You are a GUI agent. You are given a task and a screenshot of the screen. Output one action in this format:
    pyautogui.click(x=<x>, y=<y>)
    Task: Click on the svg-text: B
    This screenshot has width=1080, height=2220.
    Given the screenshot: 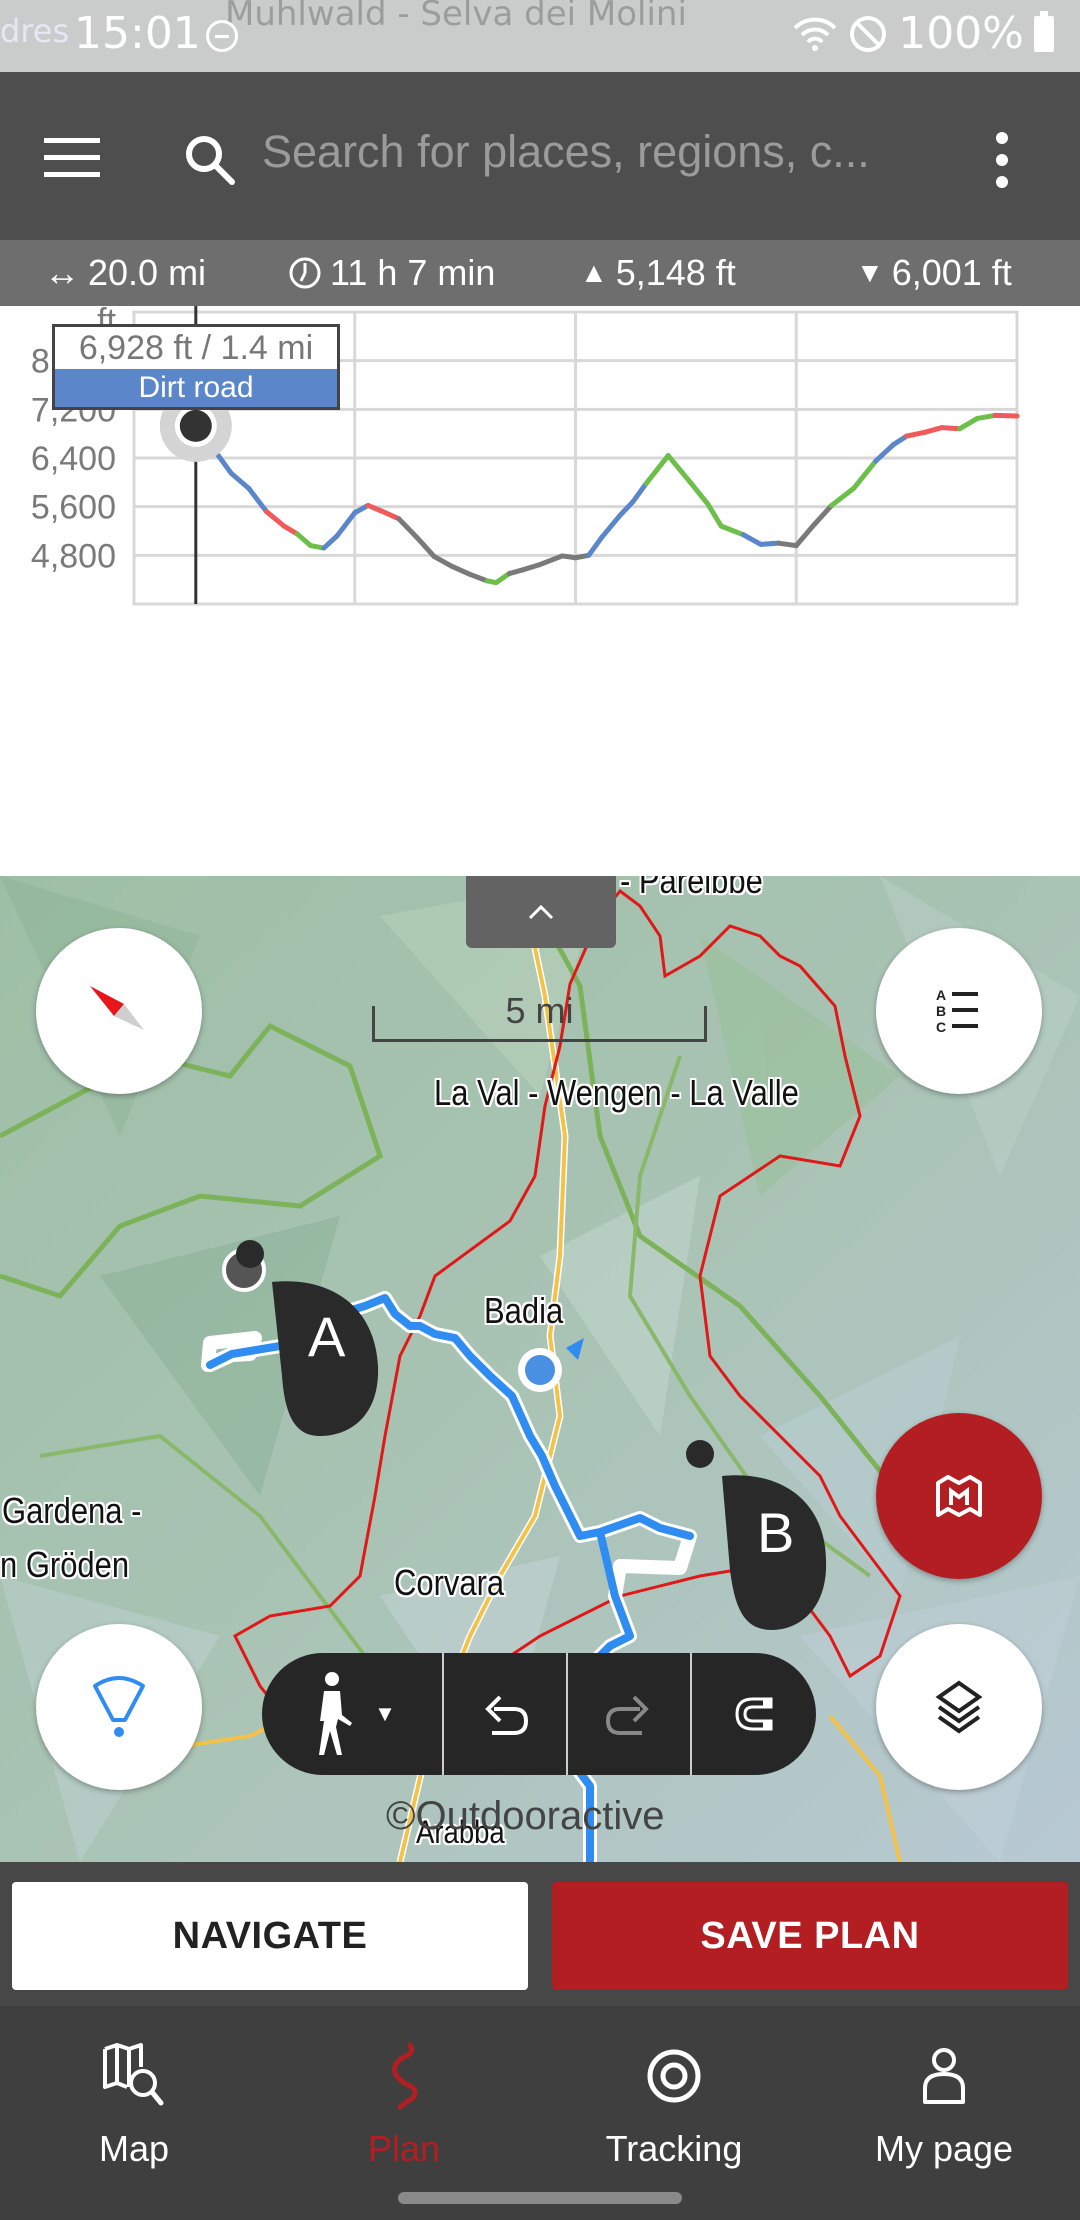 What is the action you would take?
    pyautogui.click(x=941, y=1011)
    